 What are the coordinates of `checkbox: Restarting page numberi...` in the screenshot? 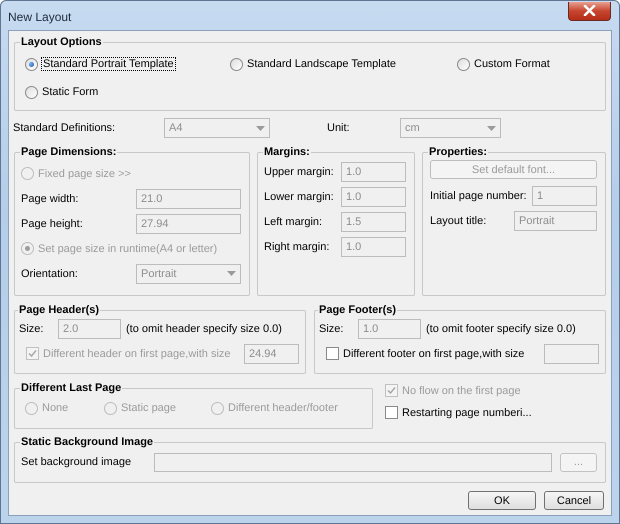 It's located at (458, 412).